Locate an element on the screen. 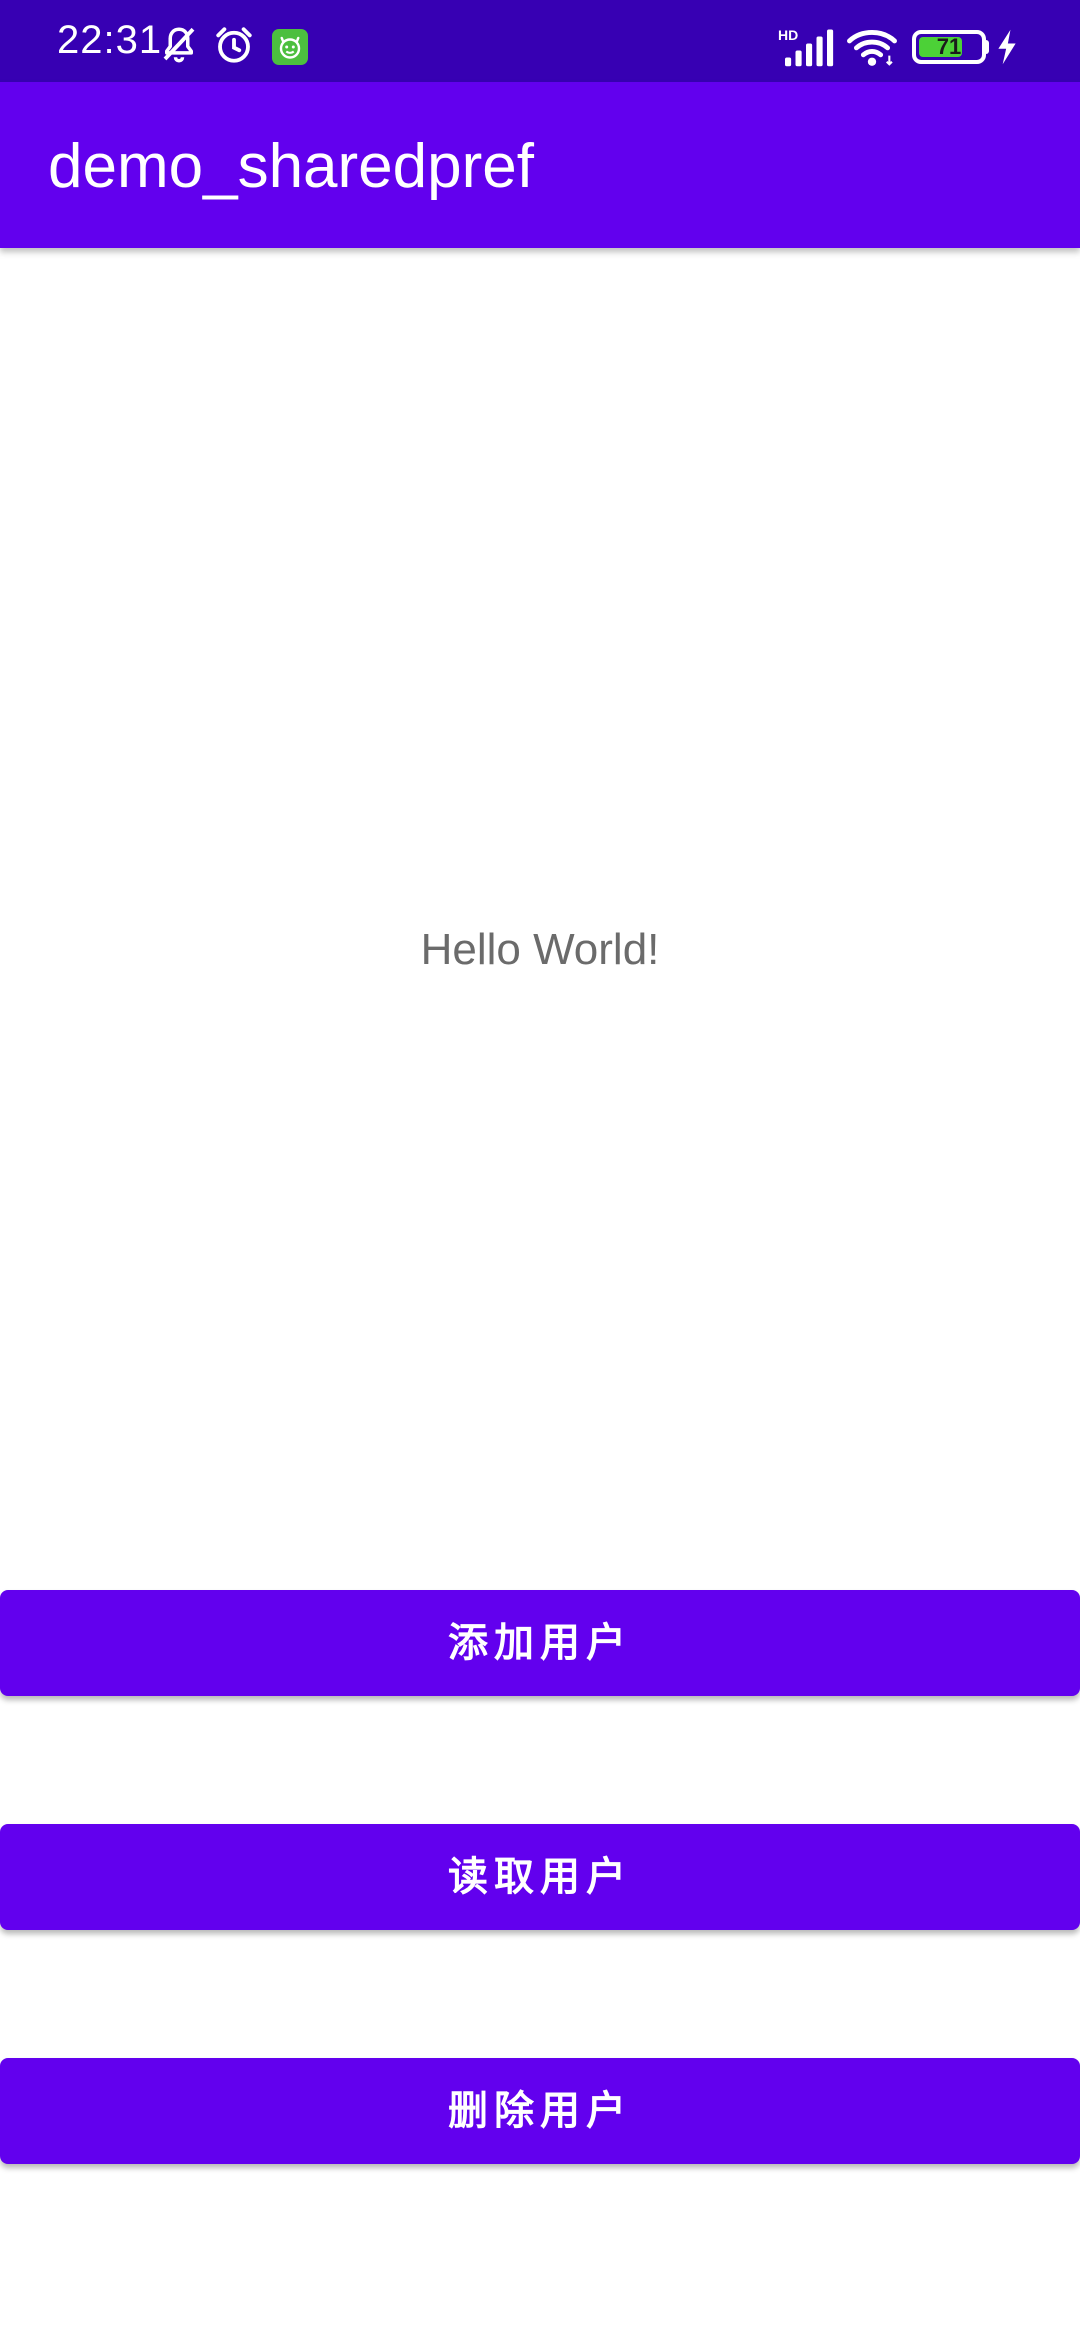 The width and height of the screenshot is (1080, 2340). alarm-icon is located at coordinates (234, 45).